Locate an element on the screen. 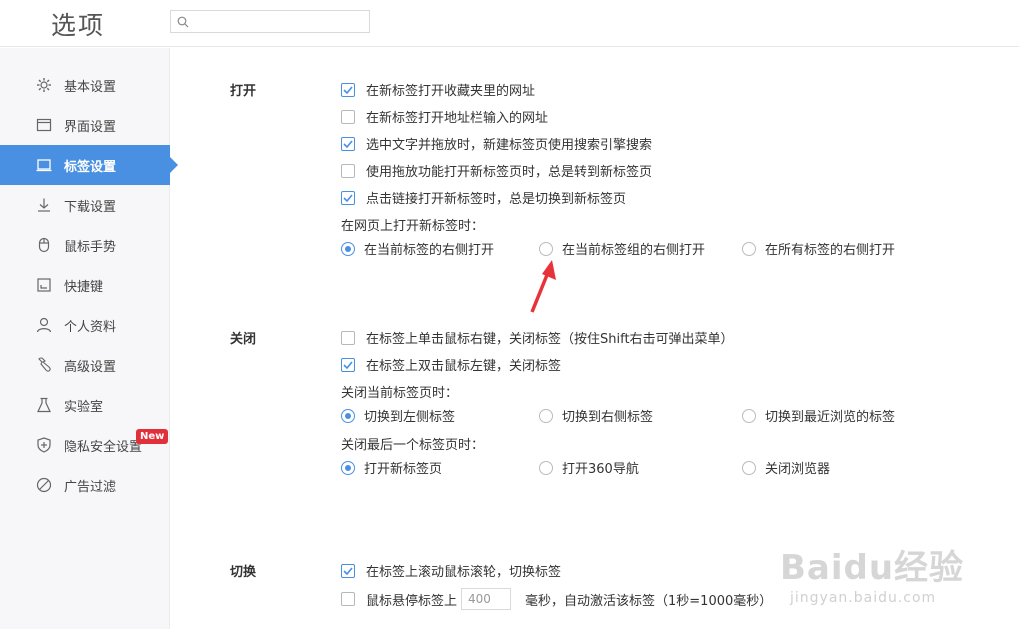  sidebar-item-label: 下载设置 is located at coordinates (90, 207).